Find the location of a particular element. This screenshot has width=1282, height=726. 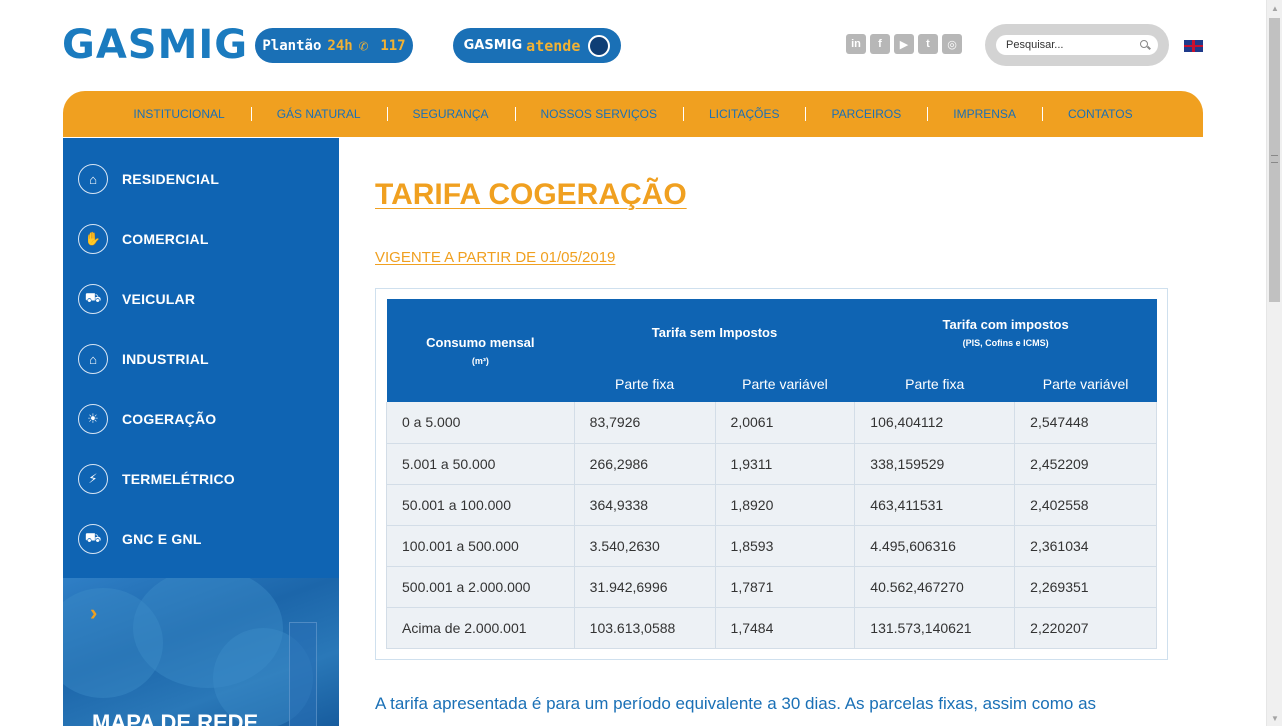

table-cell: 266,2986 is located at coordinates (644, 463).